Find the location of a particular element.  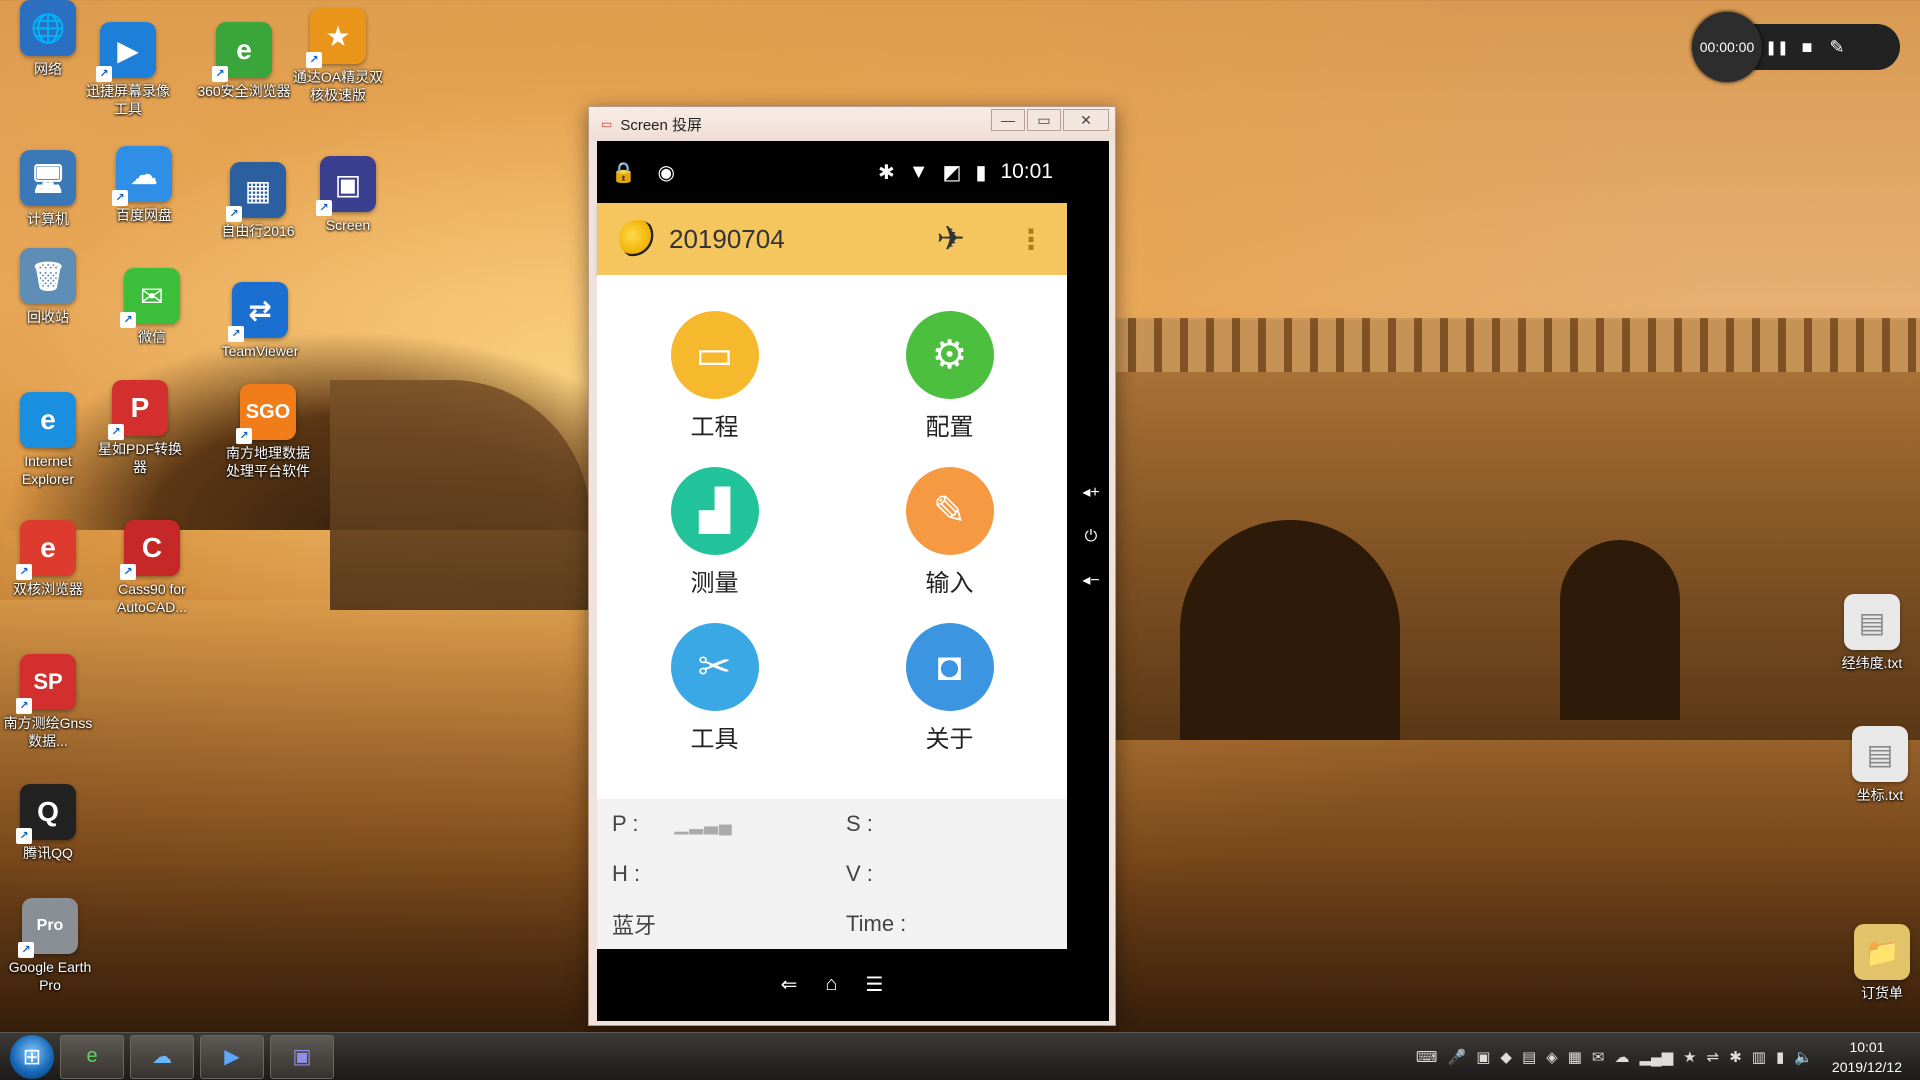

cloud-icon: ☁ is located at coordinates (142, 176).